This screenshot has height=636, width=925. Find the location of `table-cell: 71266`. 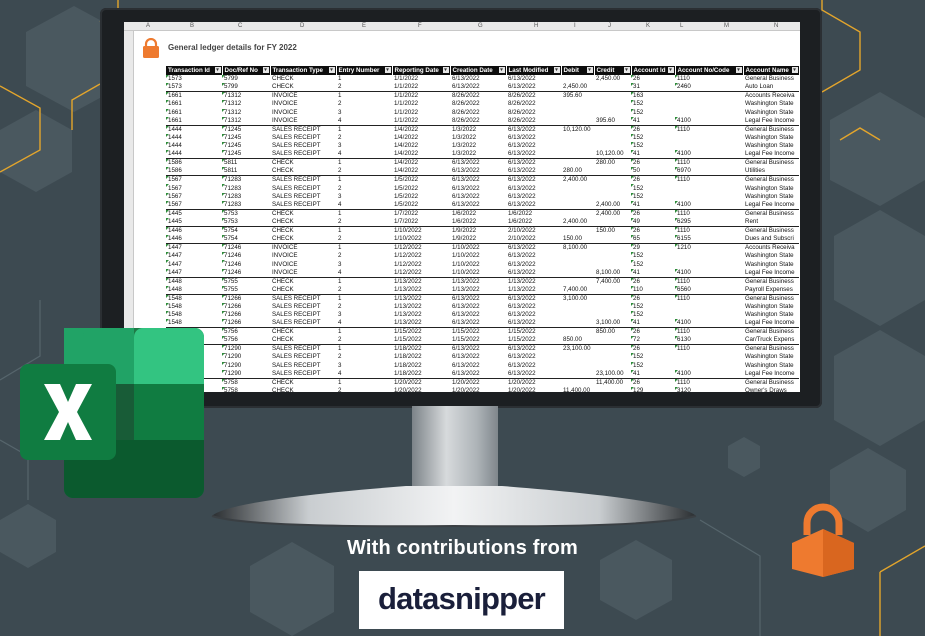

table-cell: 71266 is located at coordinates (246, 323).